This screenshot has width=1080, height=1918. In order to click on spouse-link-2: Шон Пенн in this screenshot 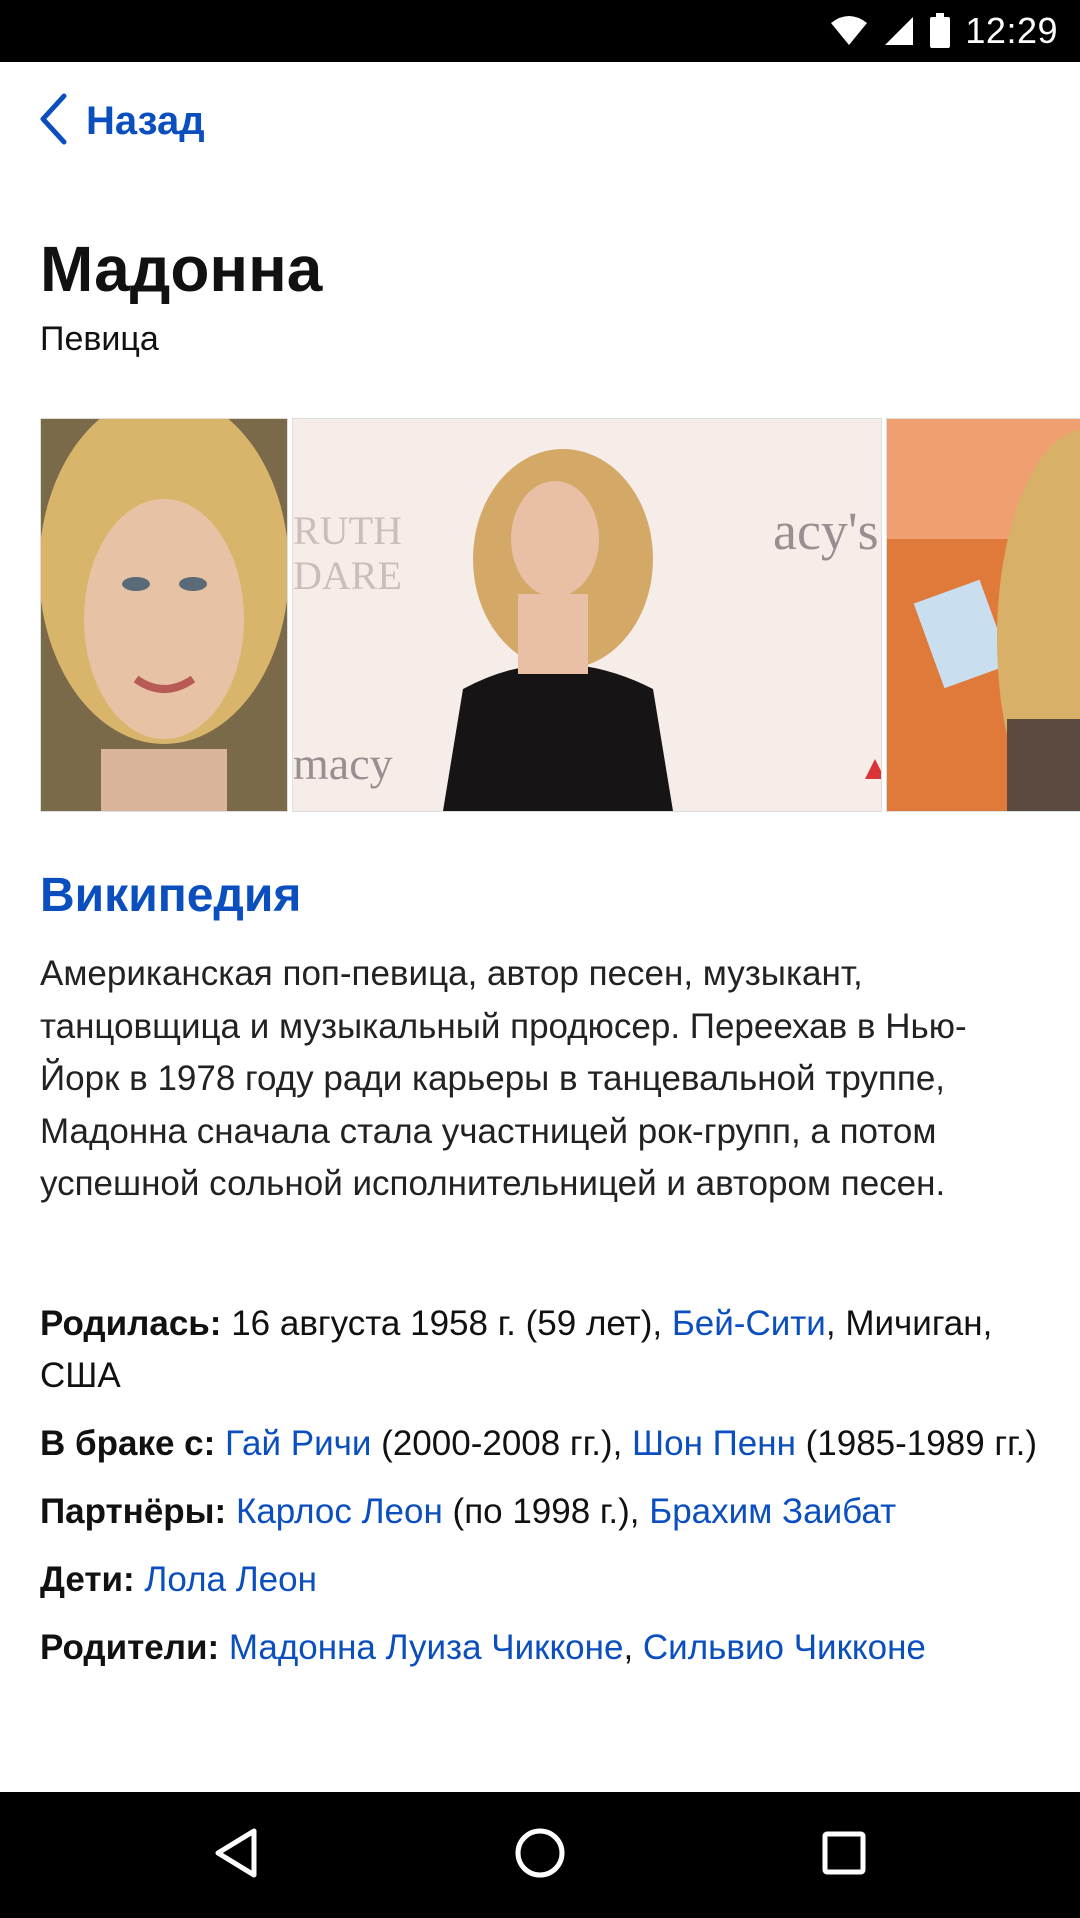, I will do `click(714, 1443)`.